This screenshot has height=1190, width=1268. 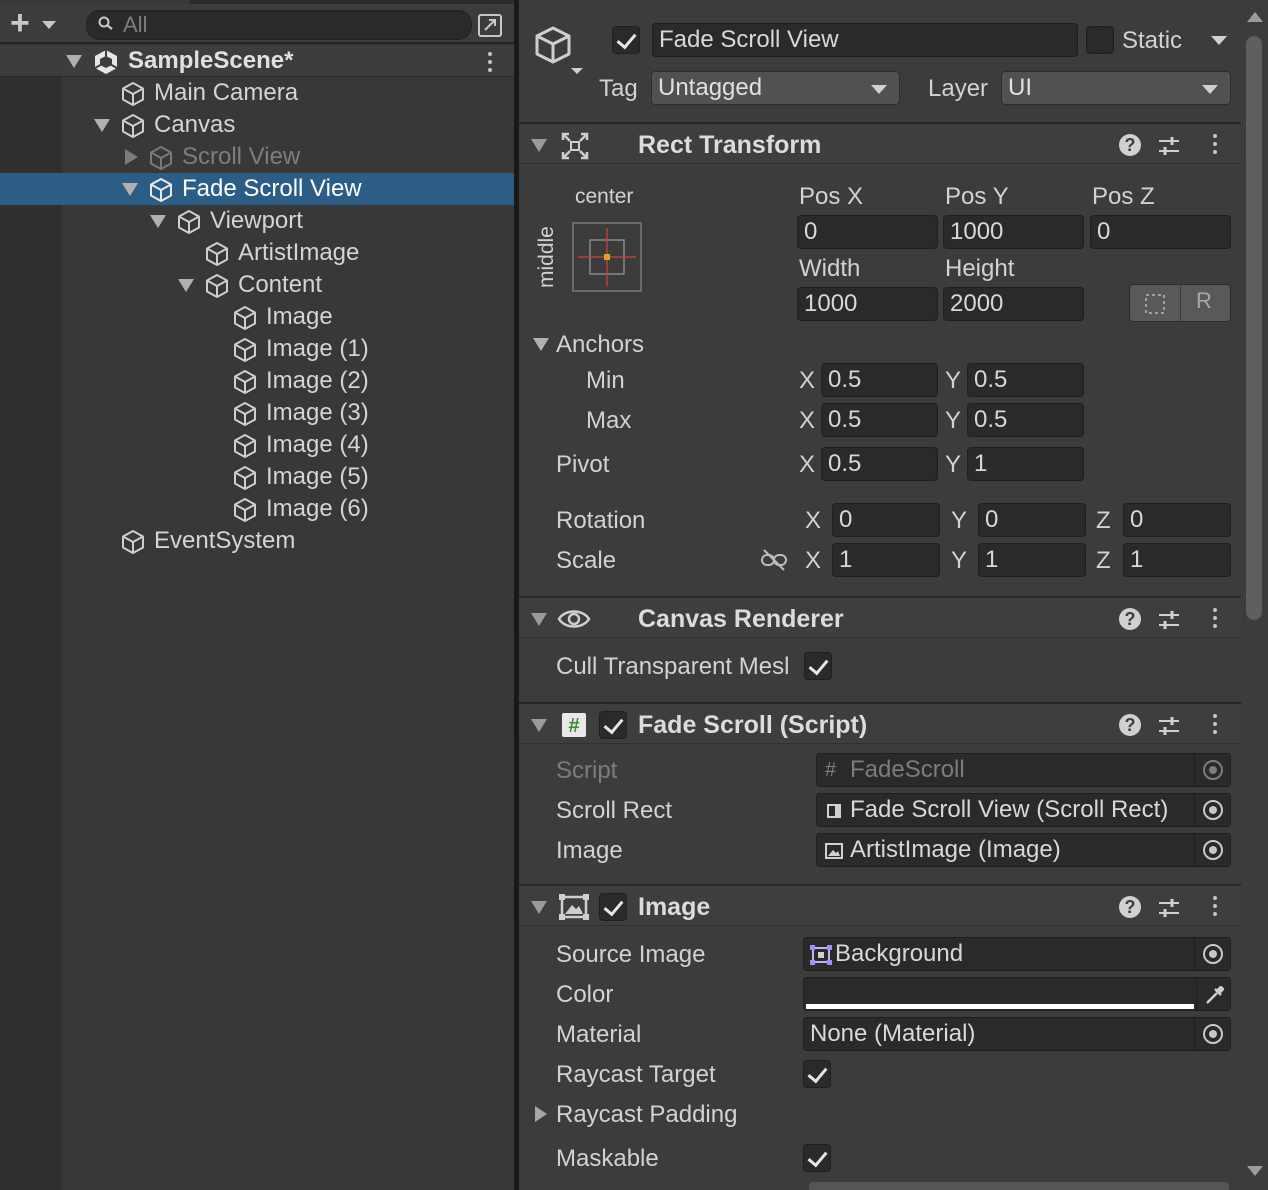 I want to click on maskable-checkbox, so click(x=817, y=1158).